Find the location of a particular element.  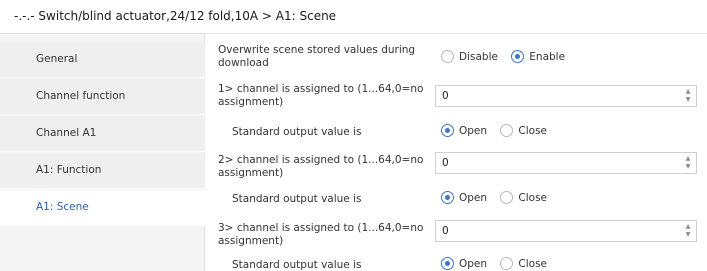

scene1-output-radio-group: Open Close is located at coordinates (494, 132).